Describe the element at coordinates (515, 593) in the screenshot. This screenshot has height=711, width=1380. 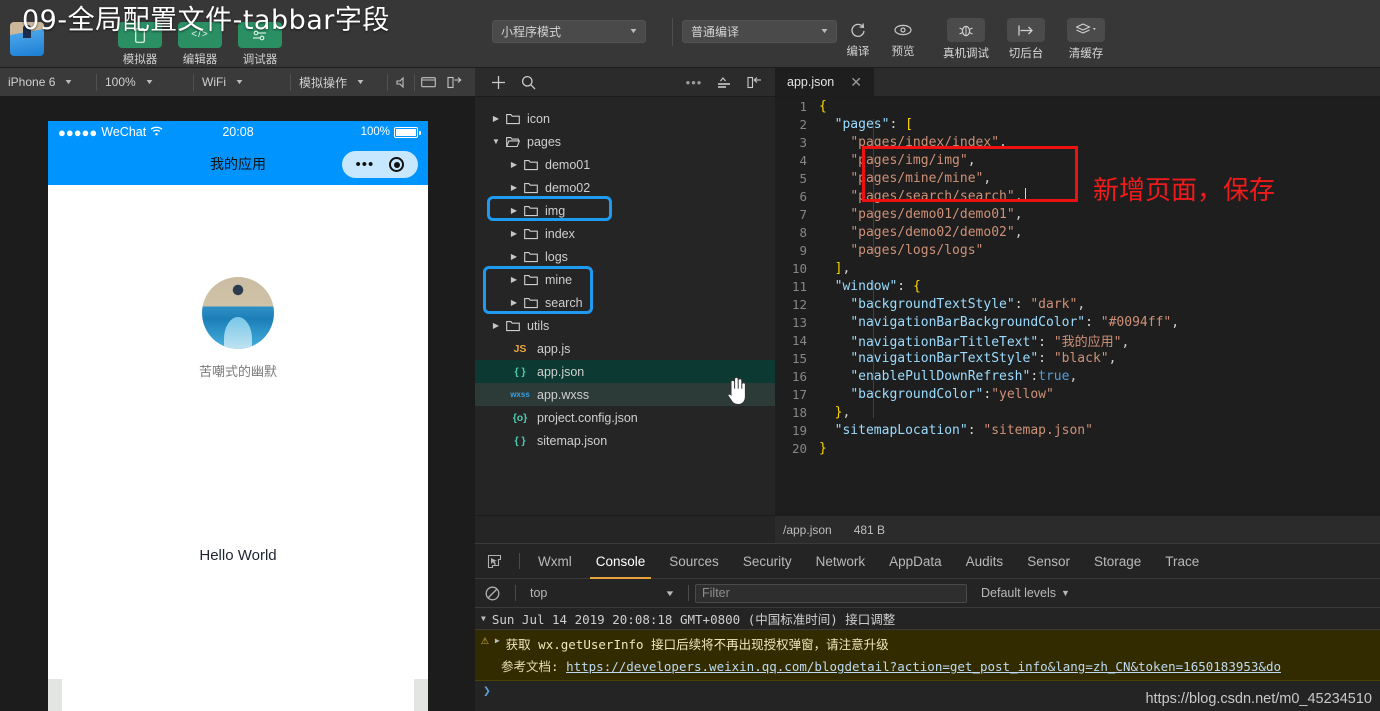
I see `divider` at that location.